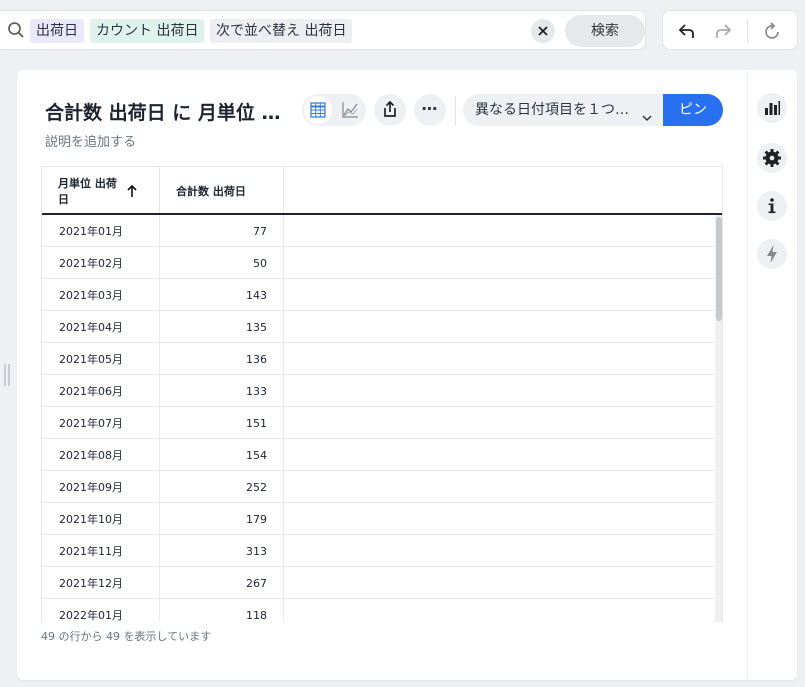 This screenshot has width=805, height=687. Describe the element at coordinates (101, 326) in the screenshot. I see `cell-month: 2021年04月` at that location.